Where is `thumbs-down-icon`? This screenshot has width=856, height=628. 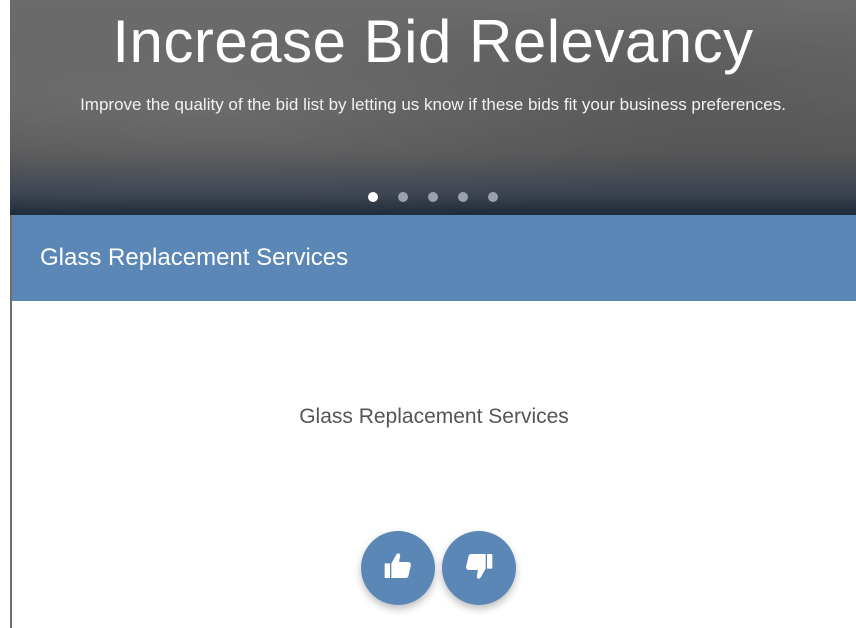
thumbs-down-icon is located at coordinates (479, 568).